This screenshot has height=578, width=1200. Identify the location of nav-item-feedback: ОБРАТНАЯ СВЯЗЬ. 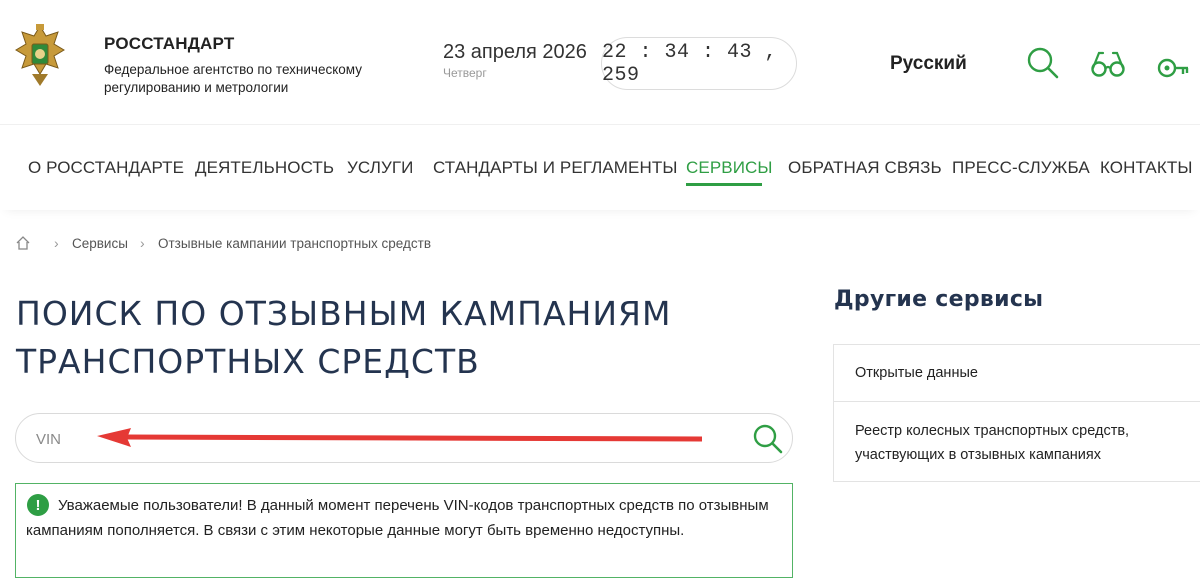
(865, 168).